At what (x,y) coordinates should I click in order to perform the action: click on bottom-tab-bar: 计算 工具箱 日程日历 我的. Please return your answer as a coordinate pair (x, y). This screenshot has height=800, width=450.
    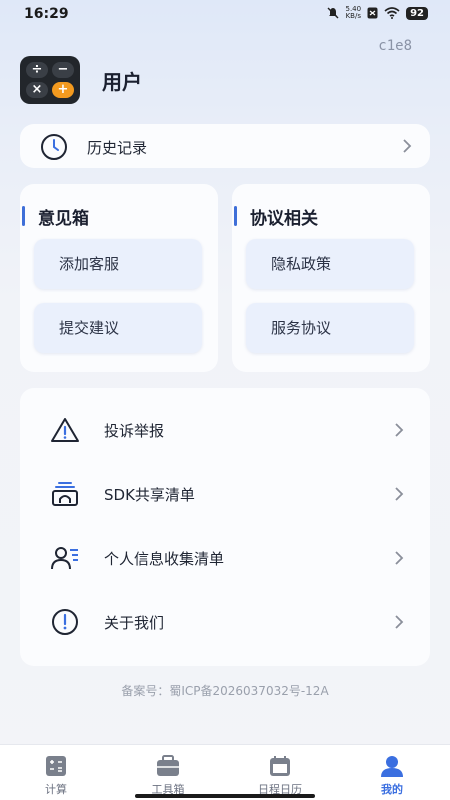
    Looking at the image, I should click on (225, 772).